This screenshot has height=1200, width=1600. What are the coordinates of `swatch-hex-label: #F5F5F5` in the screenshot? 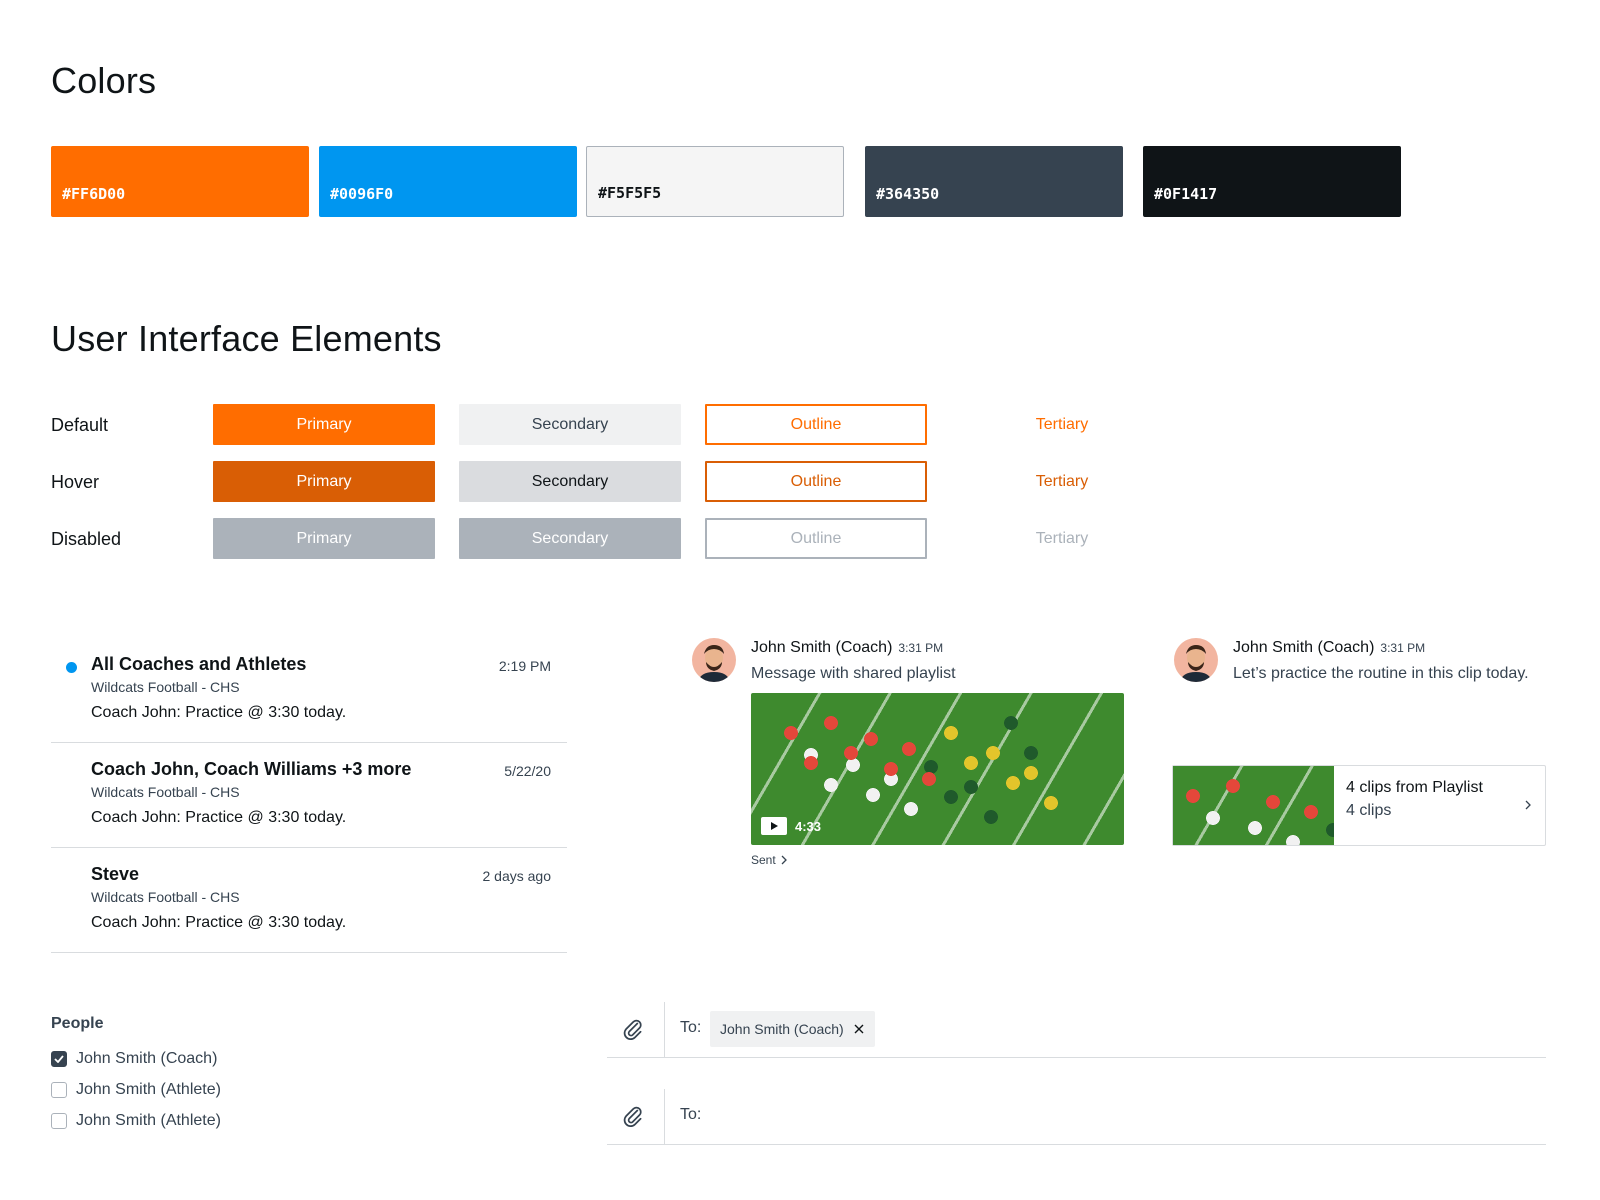 It's located at (630, 193).